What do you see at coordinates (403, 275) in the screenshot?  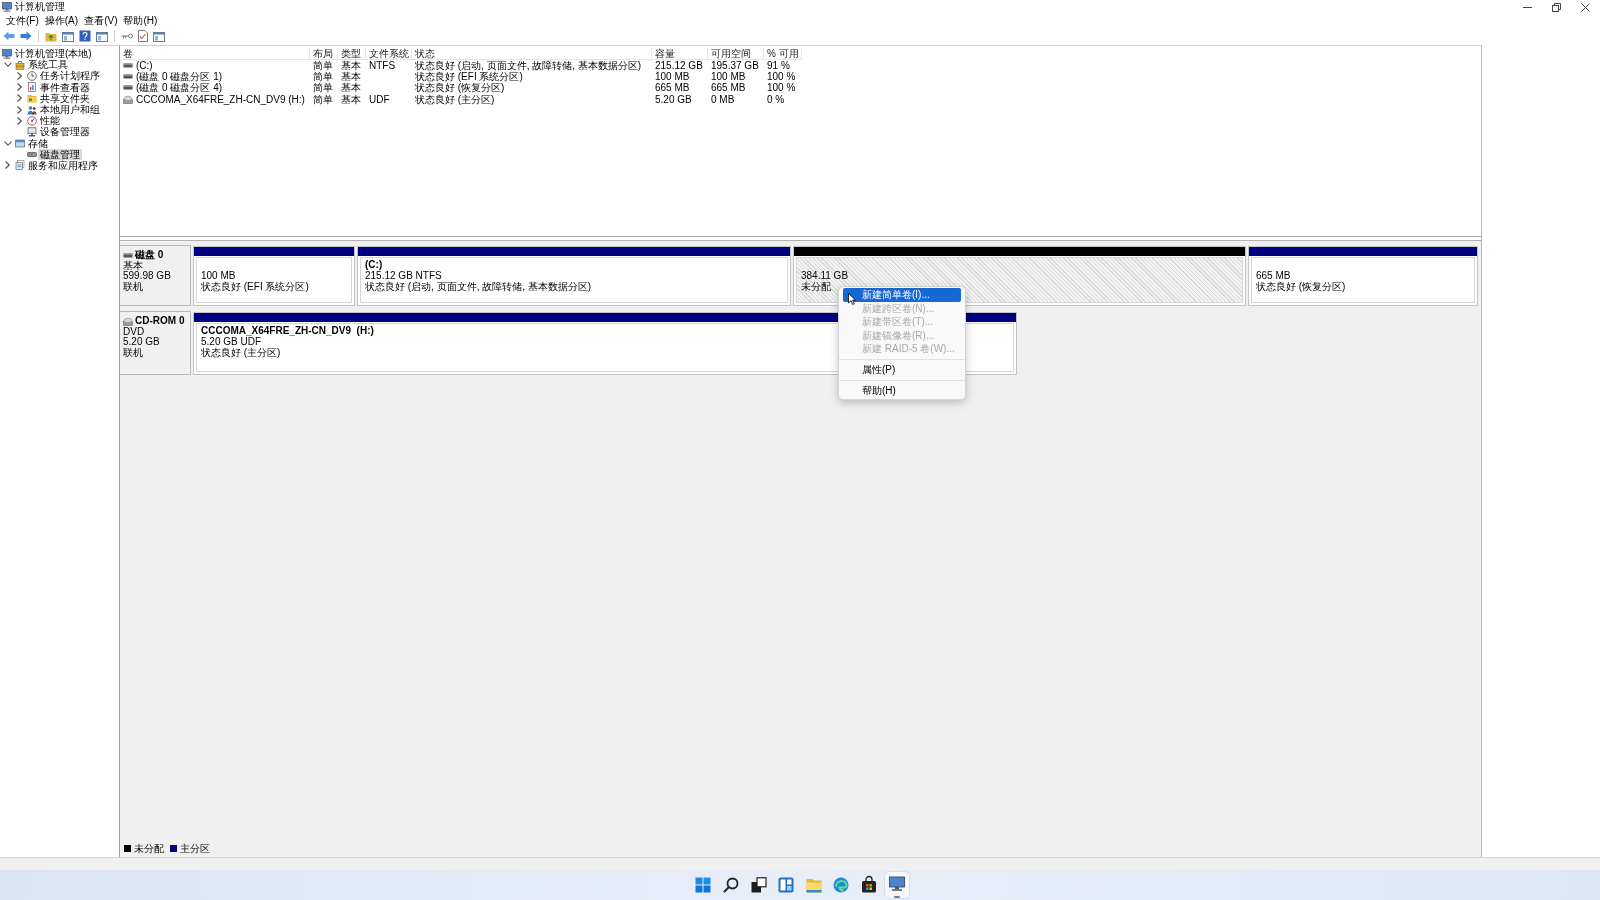 I see `partition-size: 215.12 GB NTFS` at bounding box center [403, 275].